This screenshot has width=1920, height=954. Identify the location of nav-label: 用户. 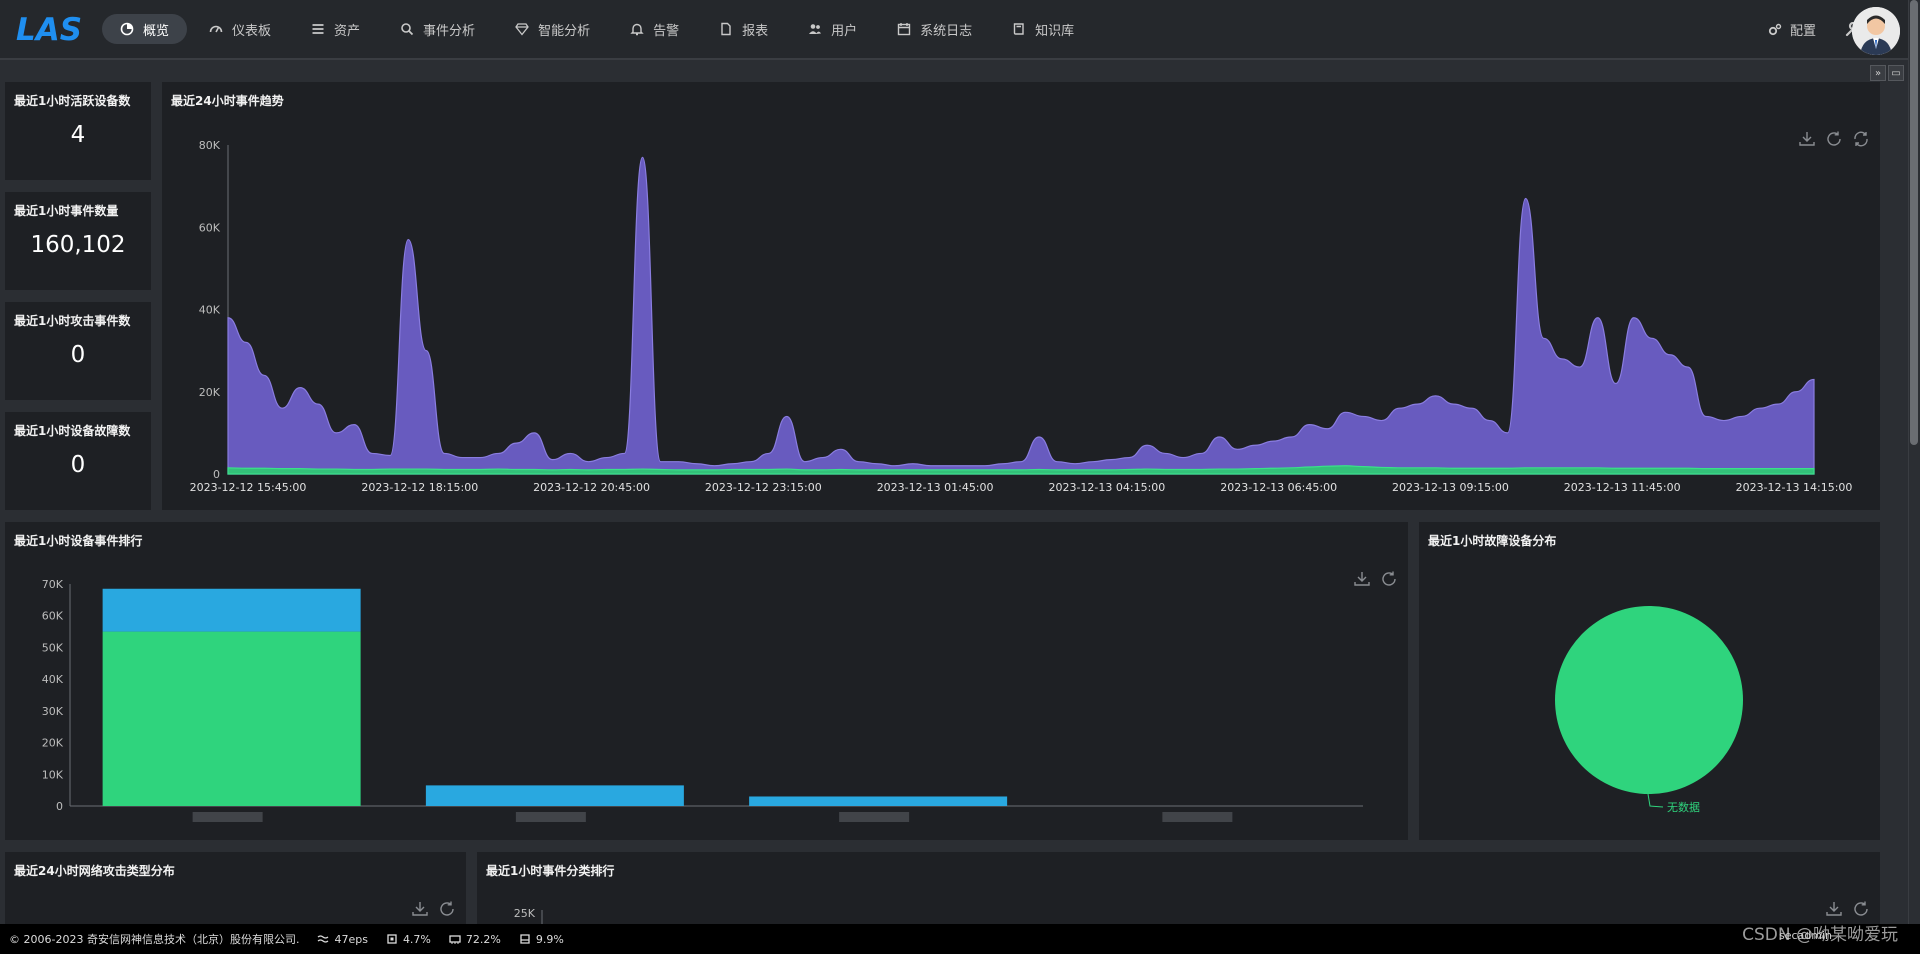
(844, 31).